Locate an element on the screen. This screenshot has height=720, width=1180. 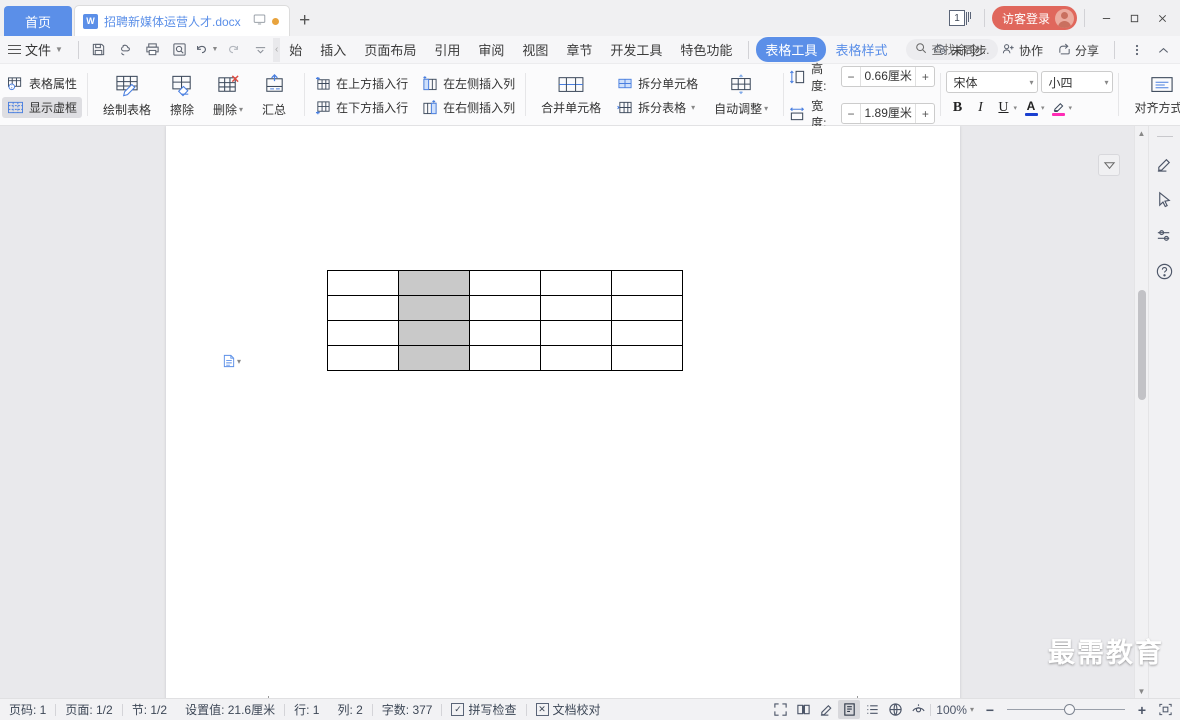
col-indicator: 列: 2 is located at coordinates (349, 709).